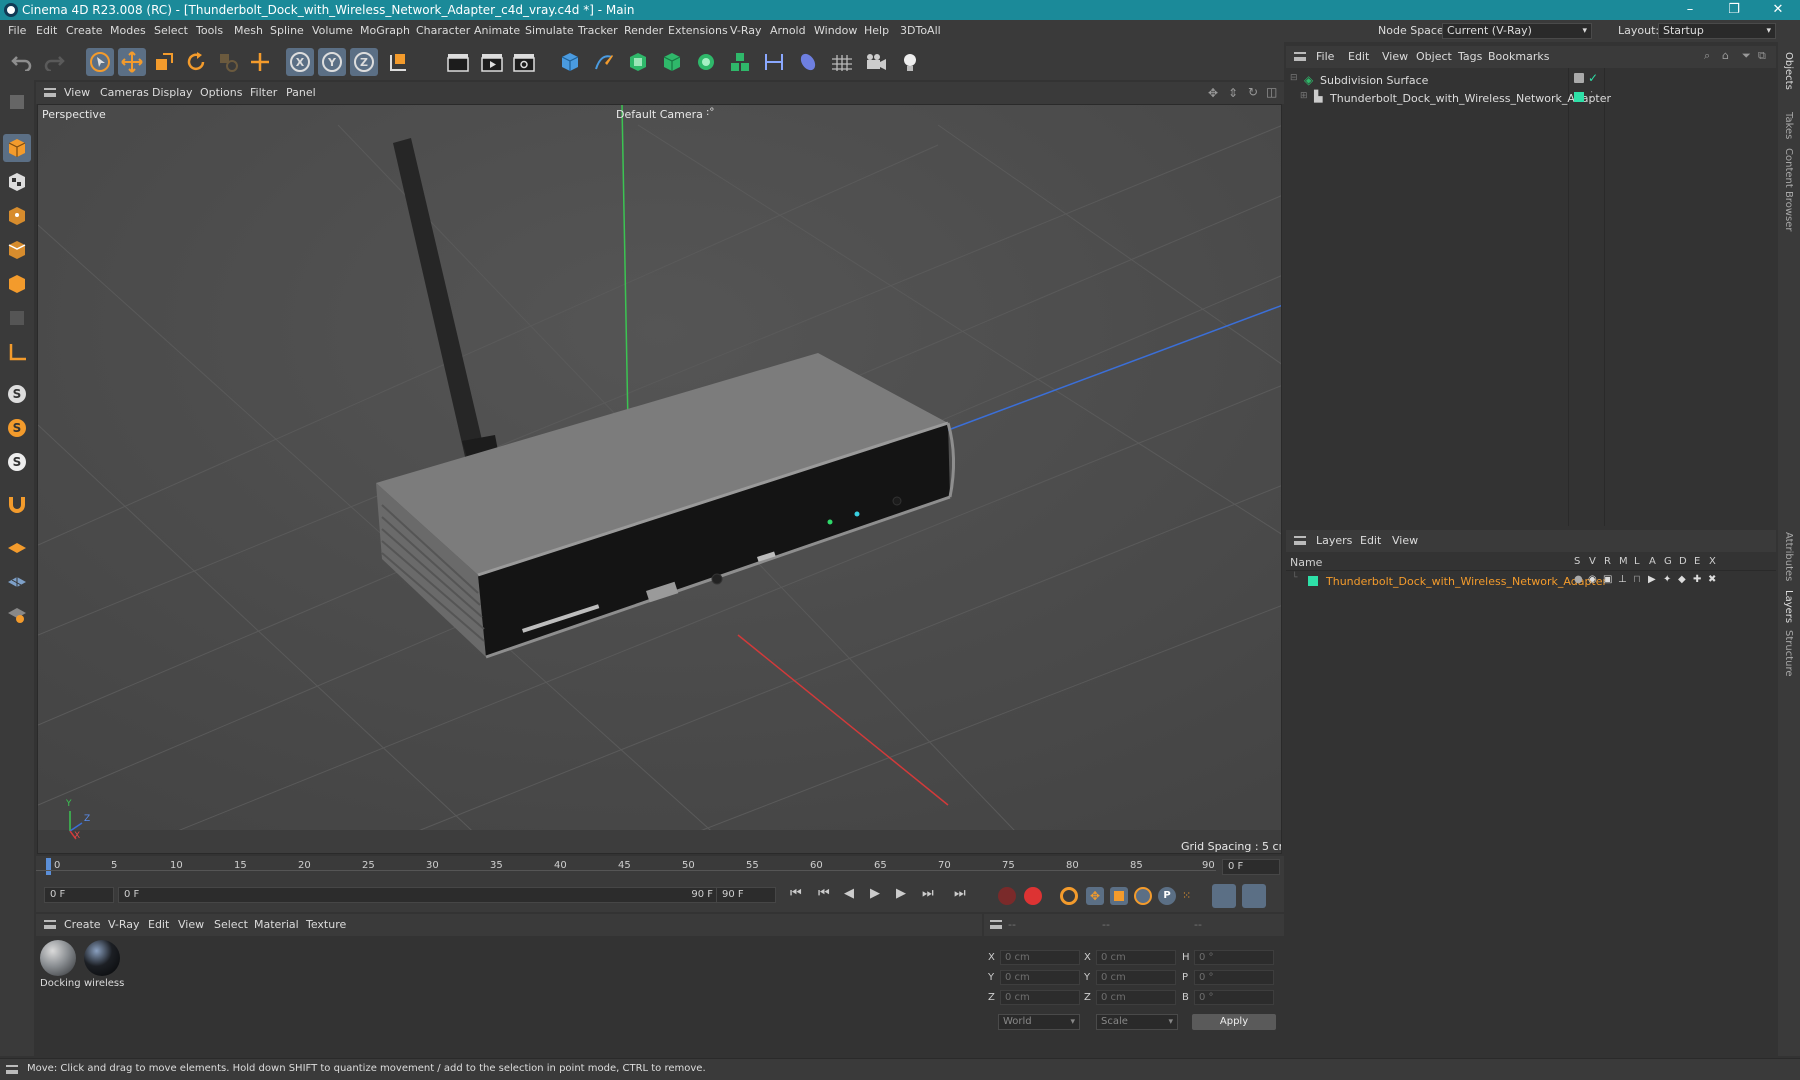  I want to click on rotate-view-icon: ↻, so click(1253, 92).